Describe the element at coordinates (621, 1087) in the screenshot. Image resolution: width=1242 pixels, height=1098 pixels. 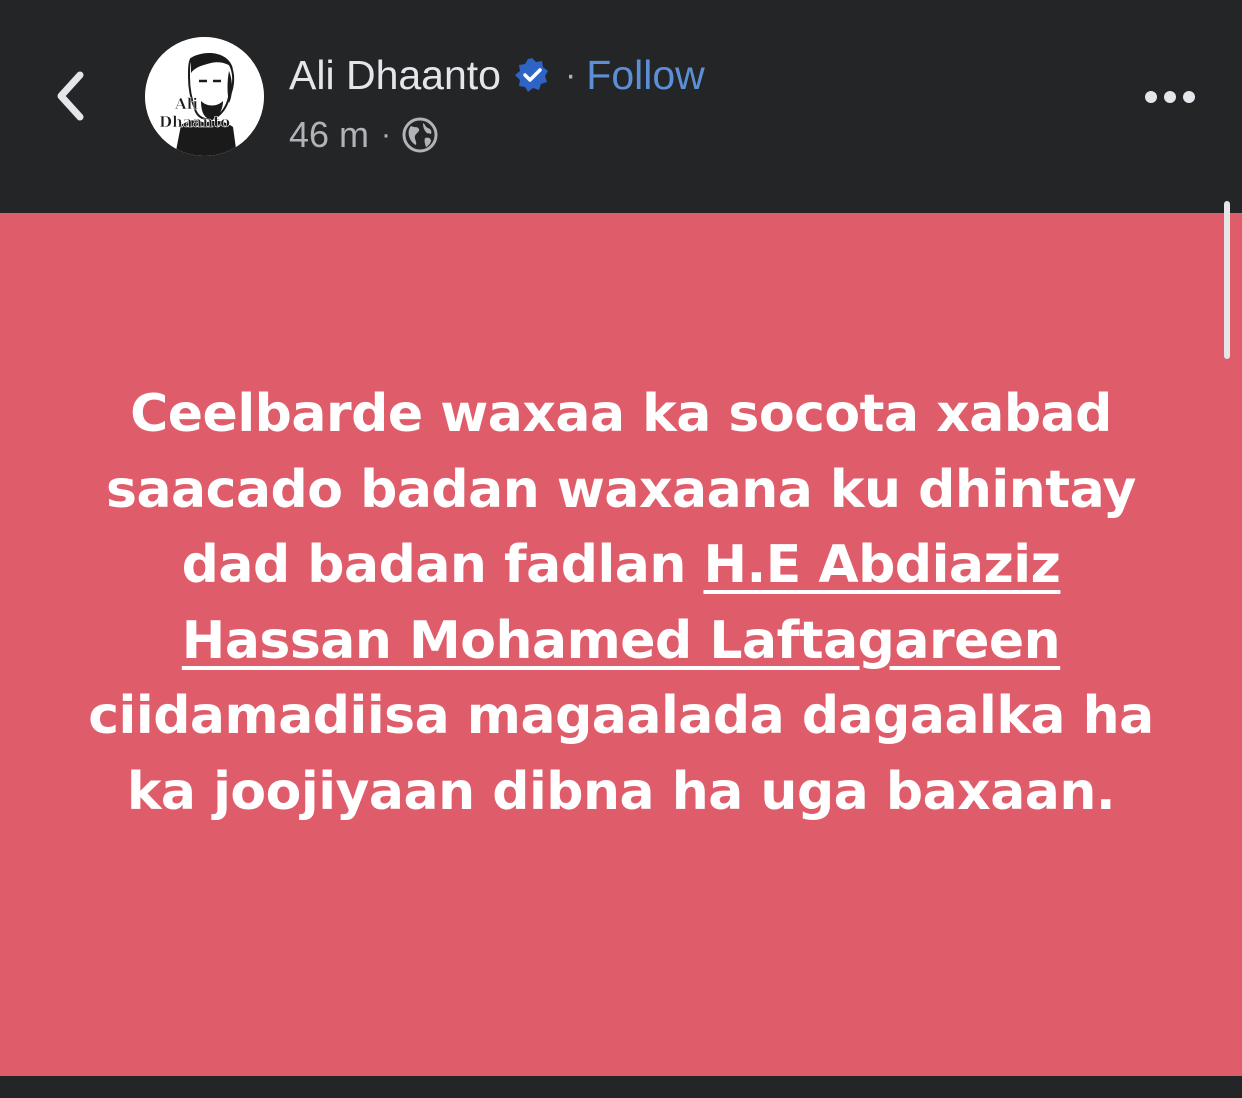
I see `bottom-divider` at that location.